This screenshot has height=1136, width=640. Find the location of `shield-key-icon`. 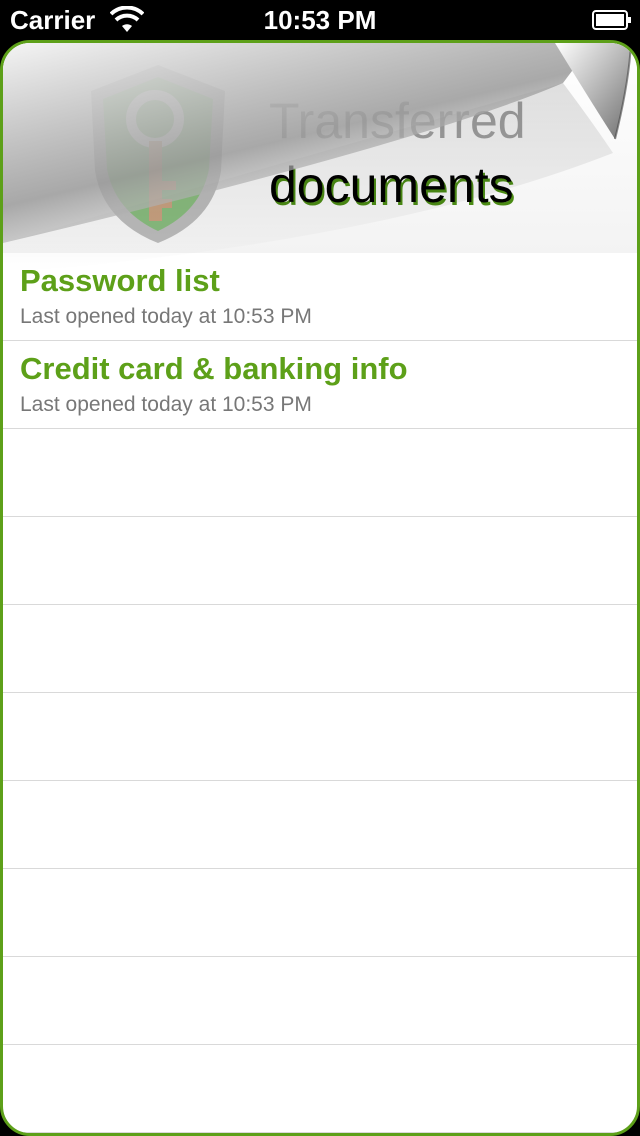

shield-key-icon is located at coordinates (158, 154).